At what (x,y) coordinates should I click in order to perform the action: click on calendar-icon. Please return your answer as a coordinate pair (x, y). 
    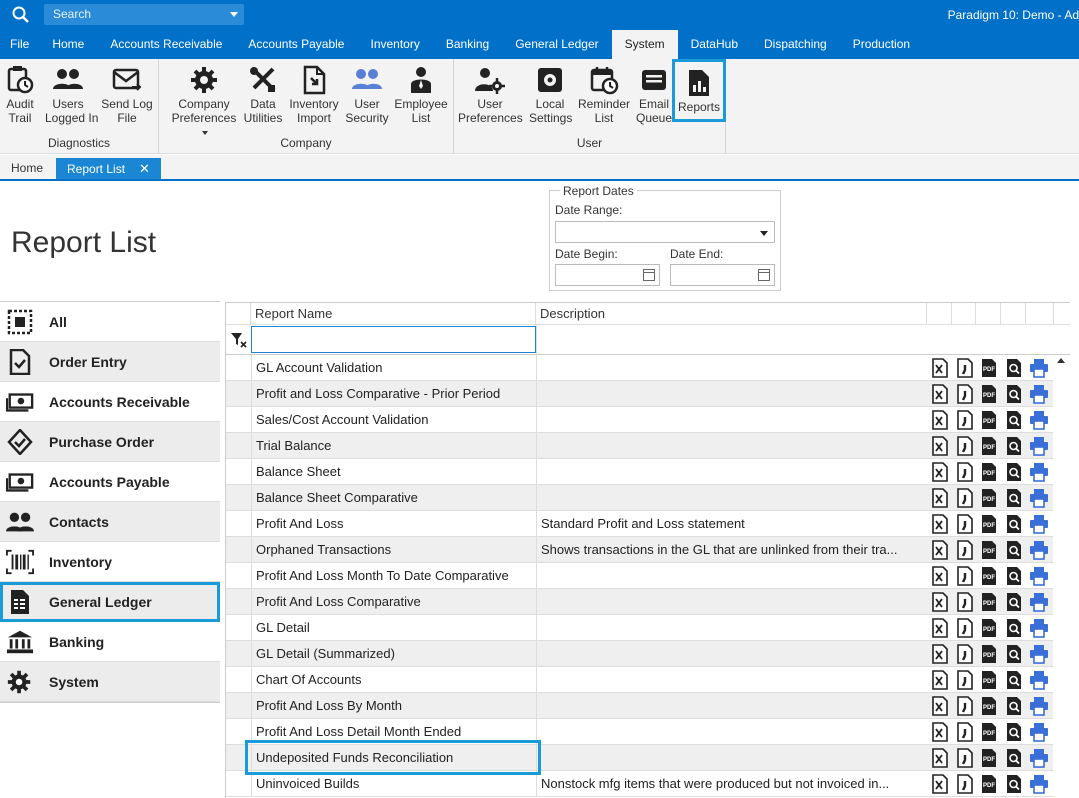
    Looking at the image, I should click on (764, 275).